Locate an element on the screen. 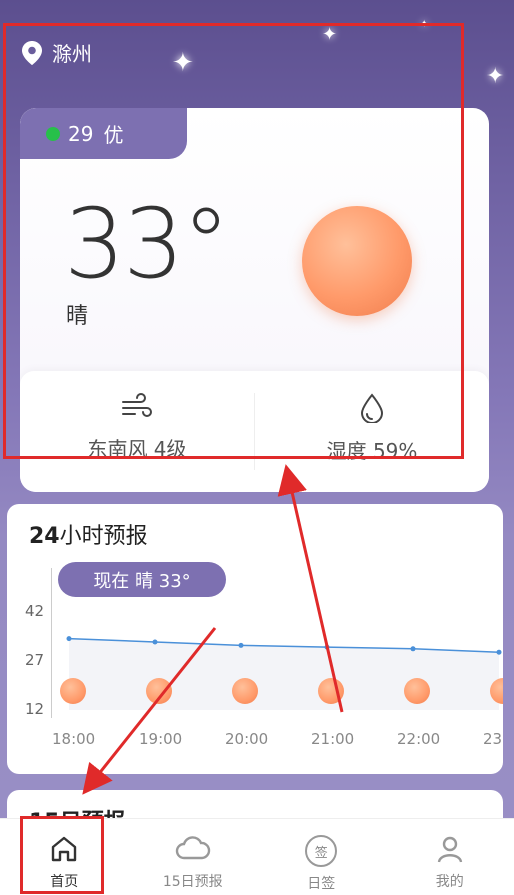 The image size is (514, 895). tab-label: 日签 is located at coordinates (321, 883).